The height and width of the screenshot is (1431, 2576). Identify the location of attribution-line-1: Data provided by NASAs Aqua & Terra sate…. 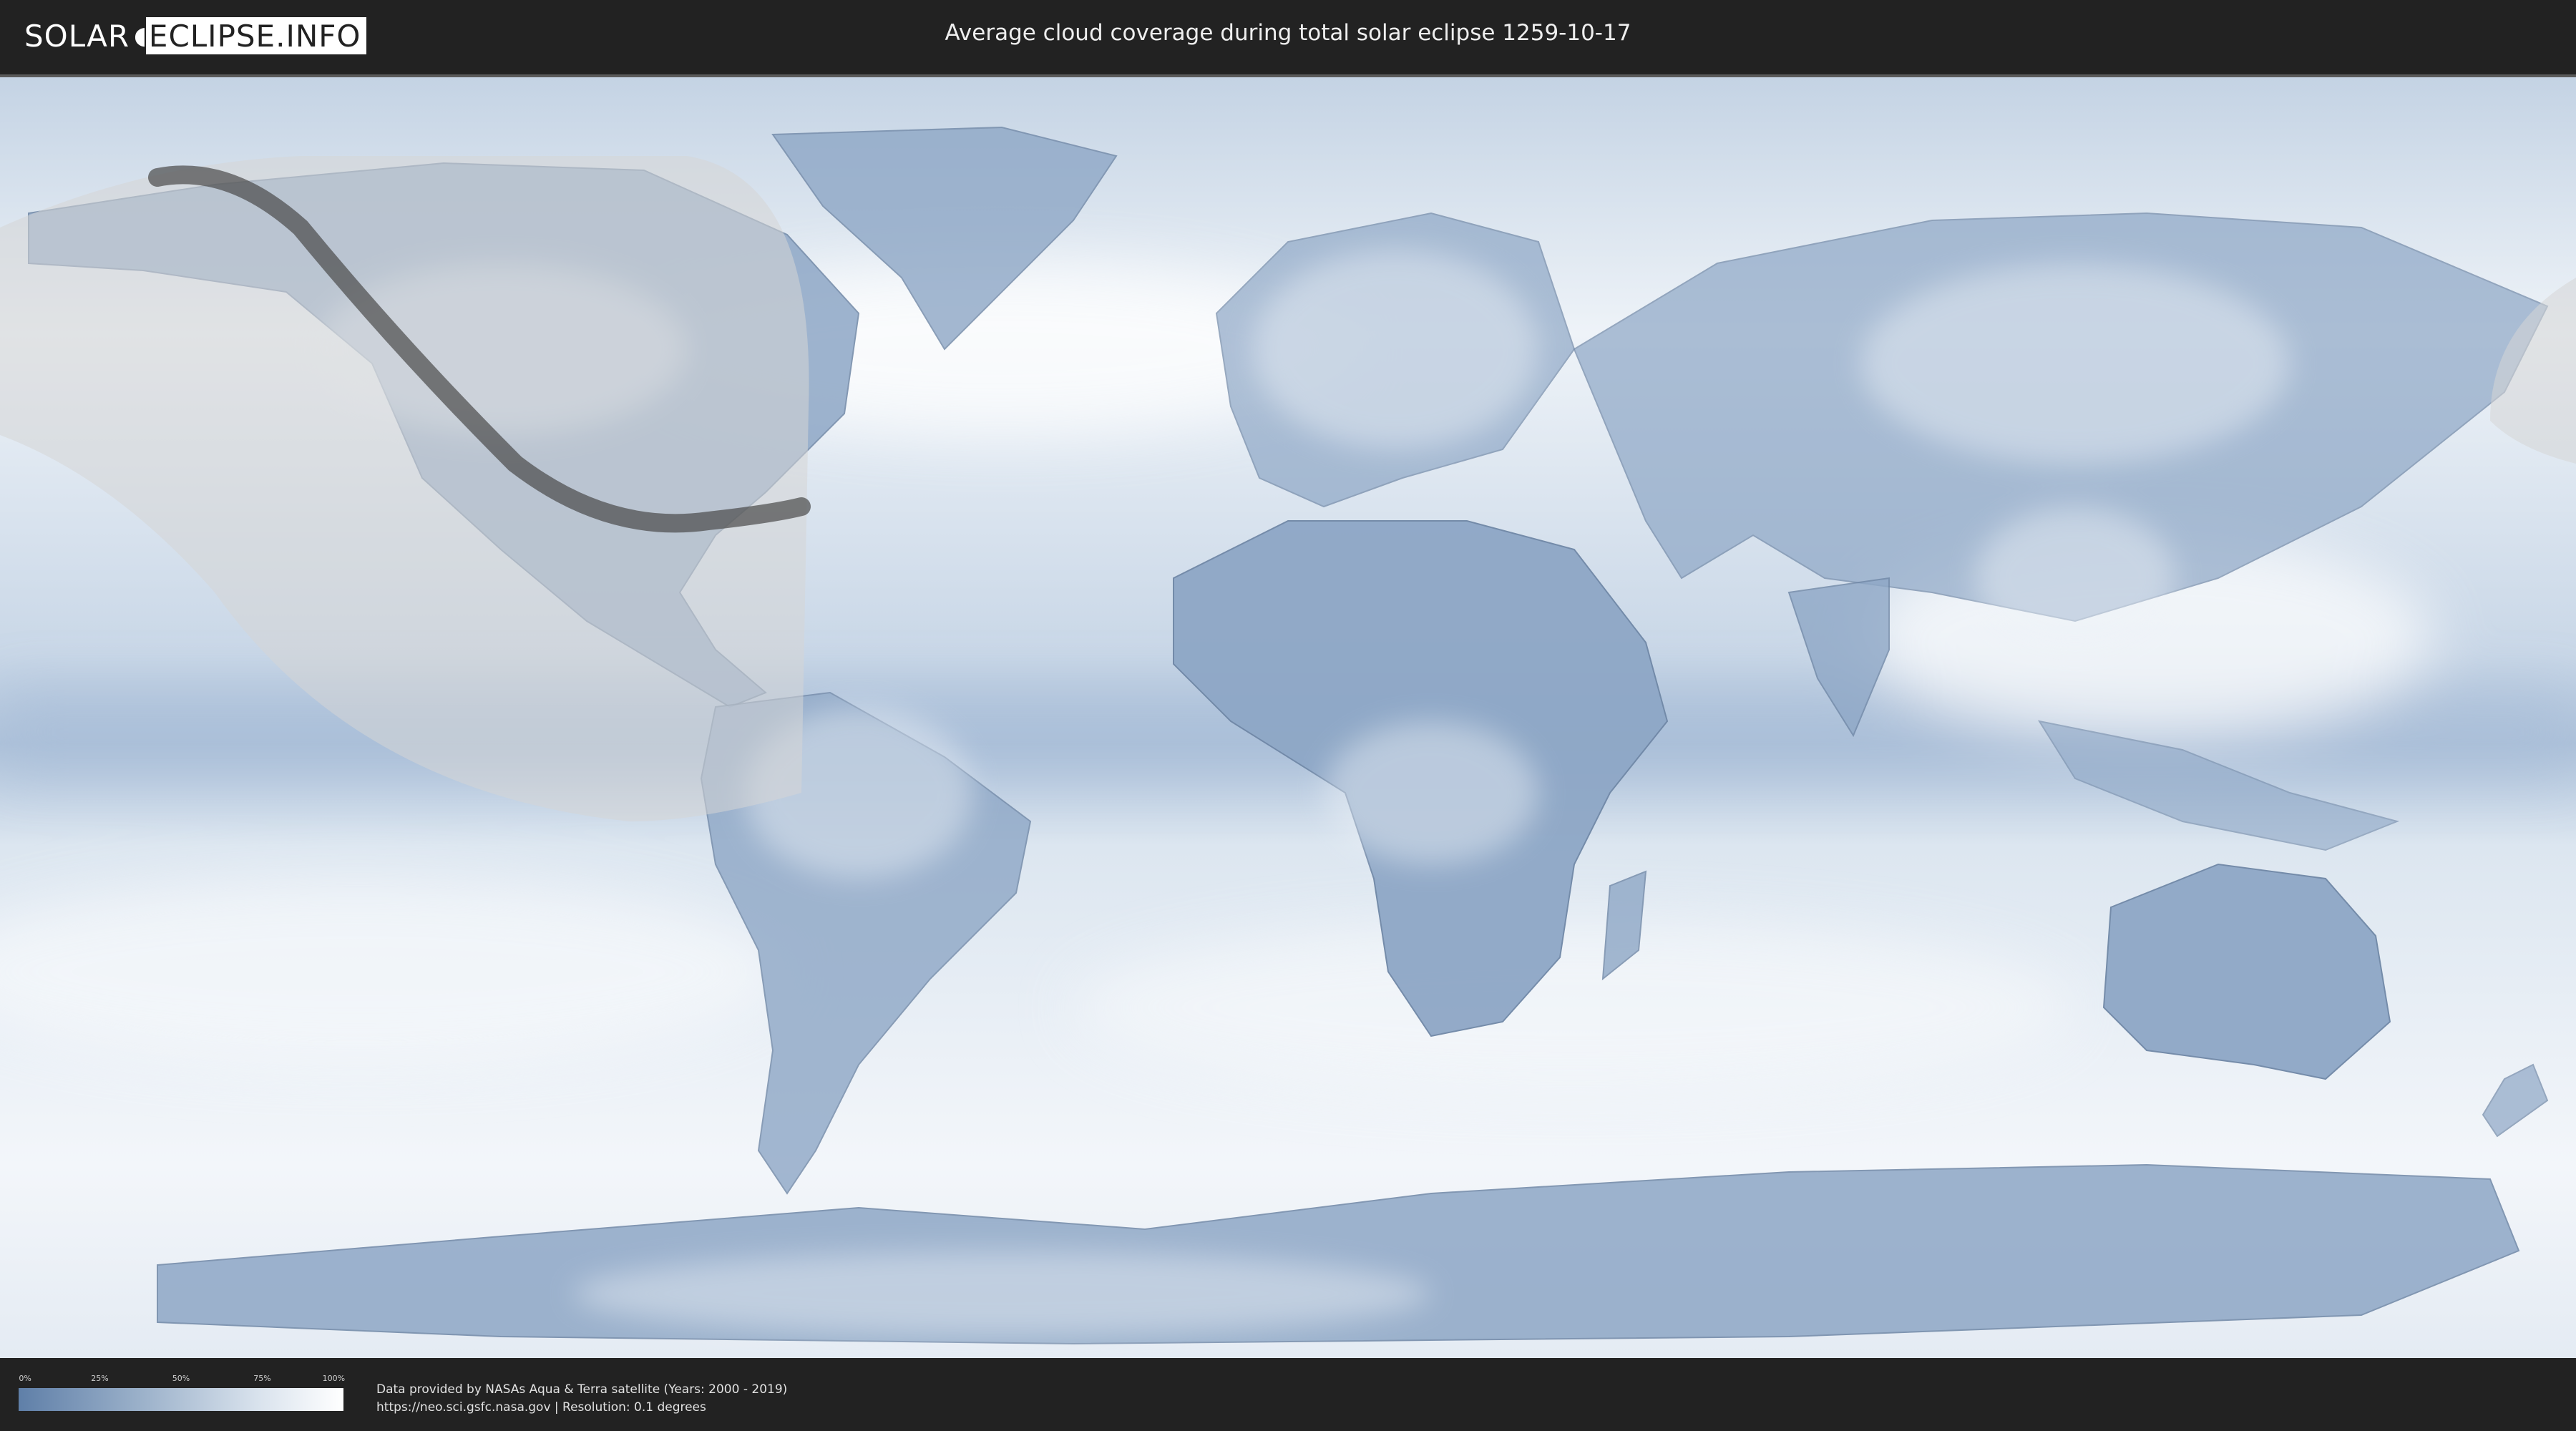
(582, 1389).